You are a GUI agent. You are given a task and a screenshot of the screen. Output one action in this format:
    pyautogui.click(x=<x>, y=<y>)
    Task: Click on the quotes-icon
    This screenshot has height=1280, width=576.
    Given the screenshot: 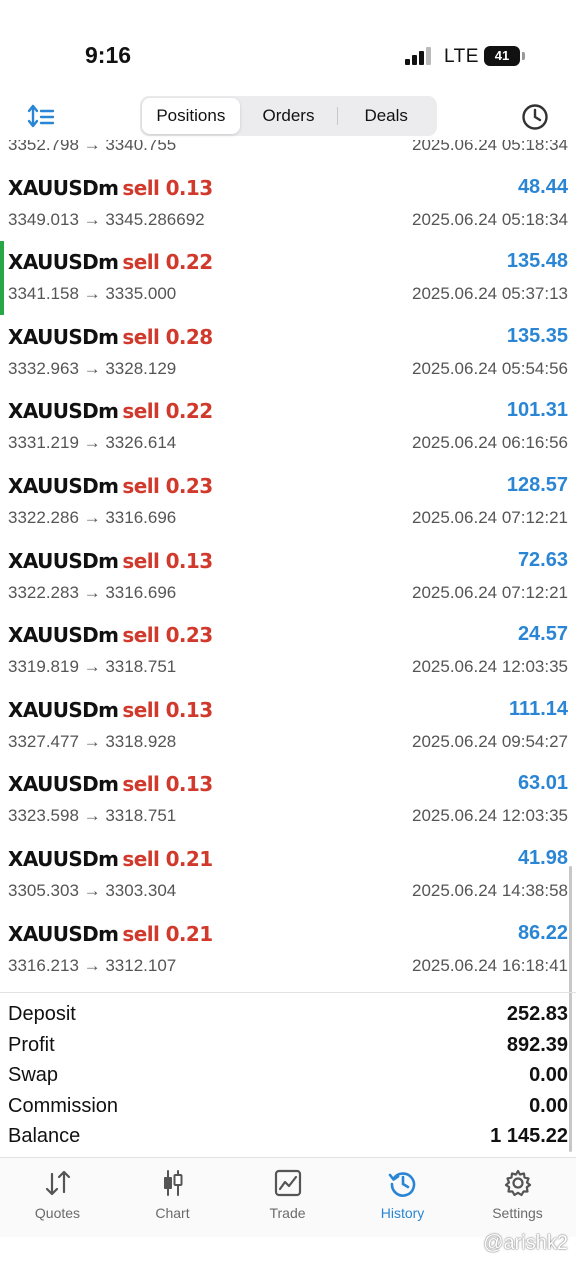 What is the action you would take?
    pyautogui.click(x=58, y=1183)
    